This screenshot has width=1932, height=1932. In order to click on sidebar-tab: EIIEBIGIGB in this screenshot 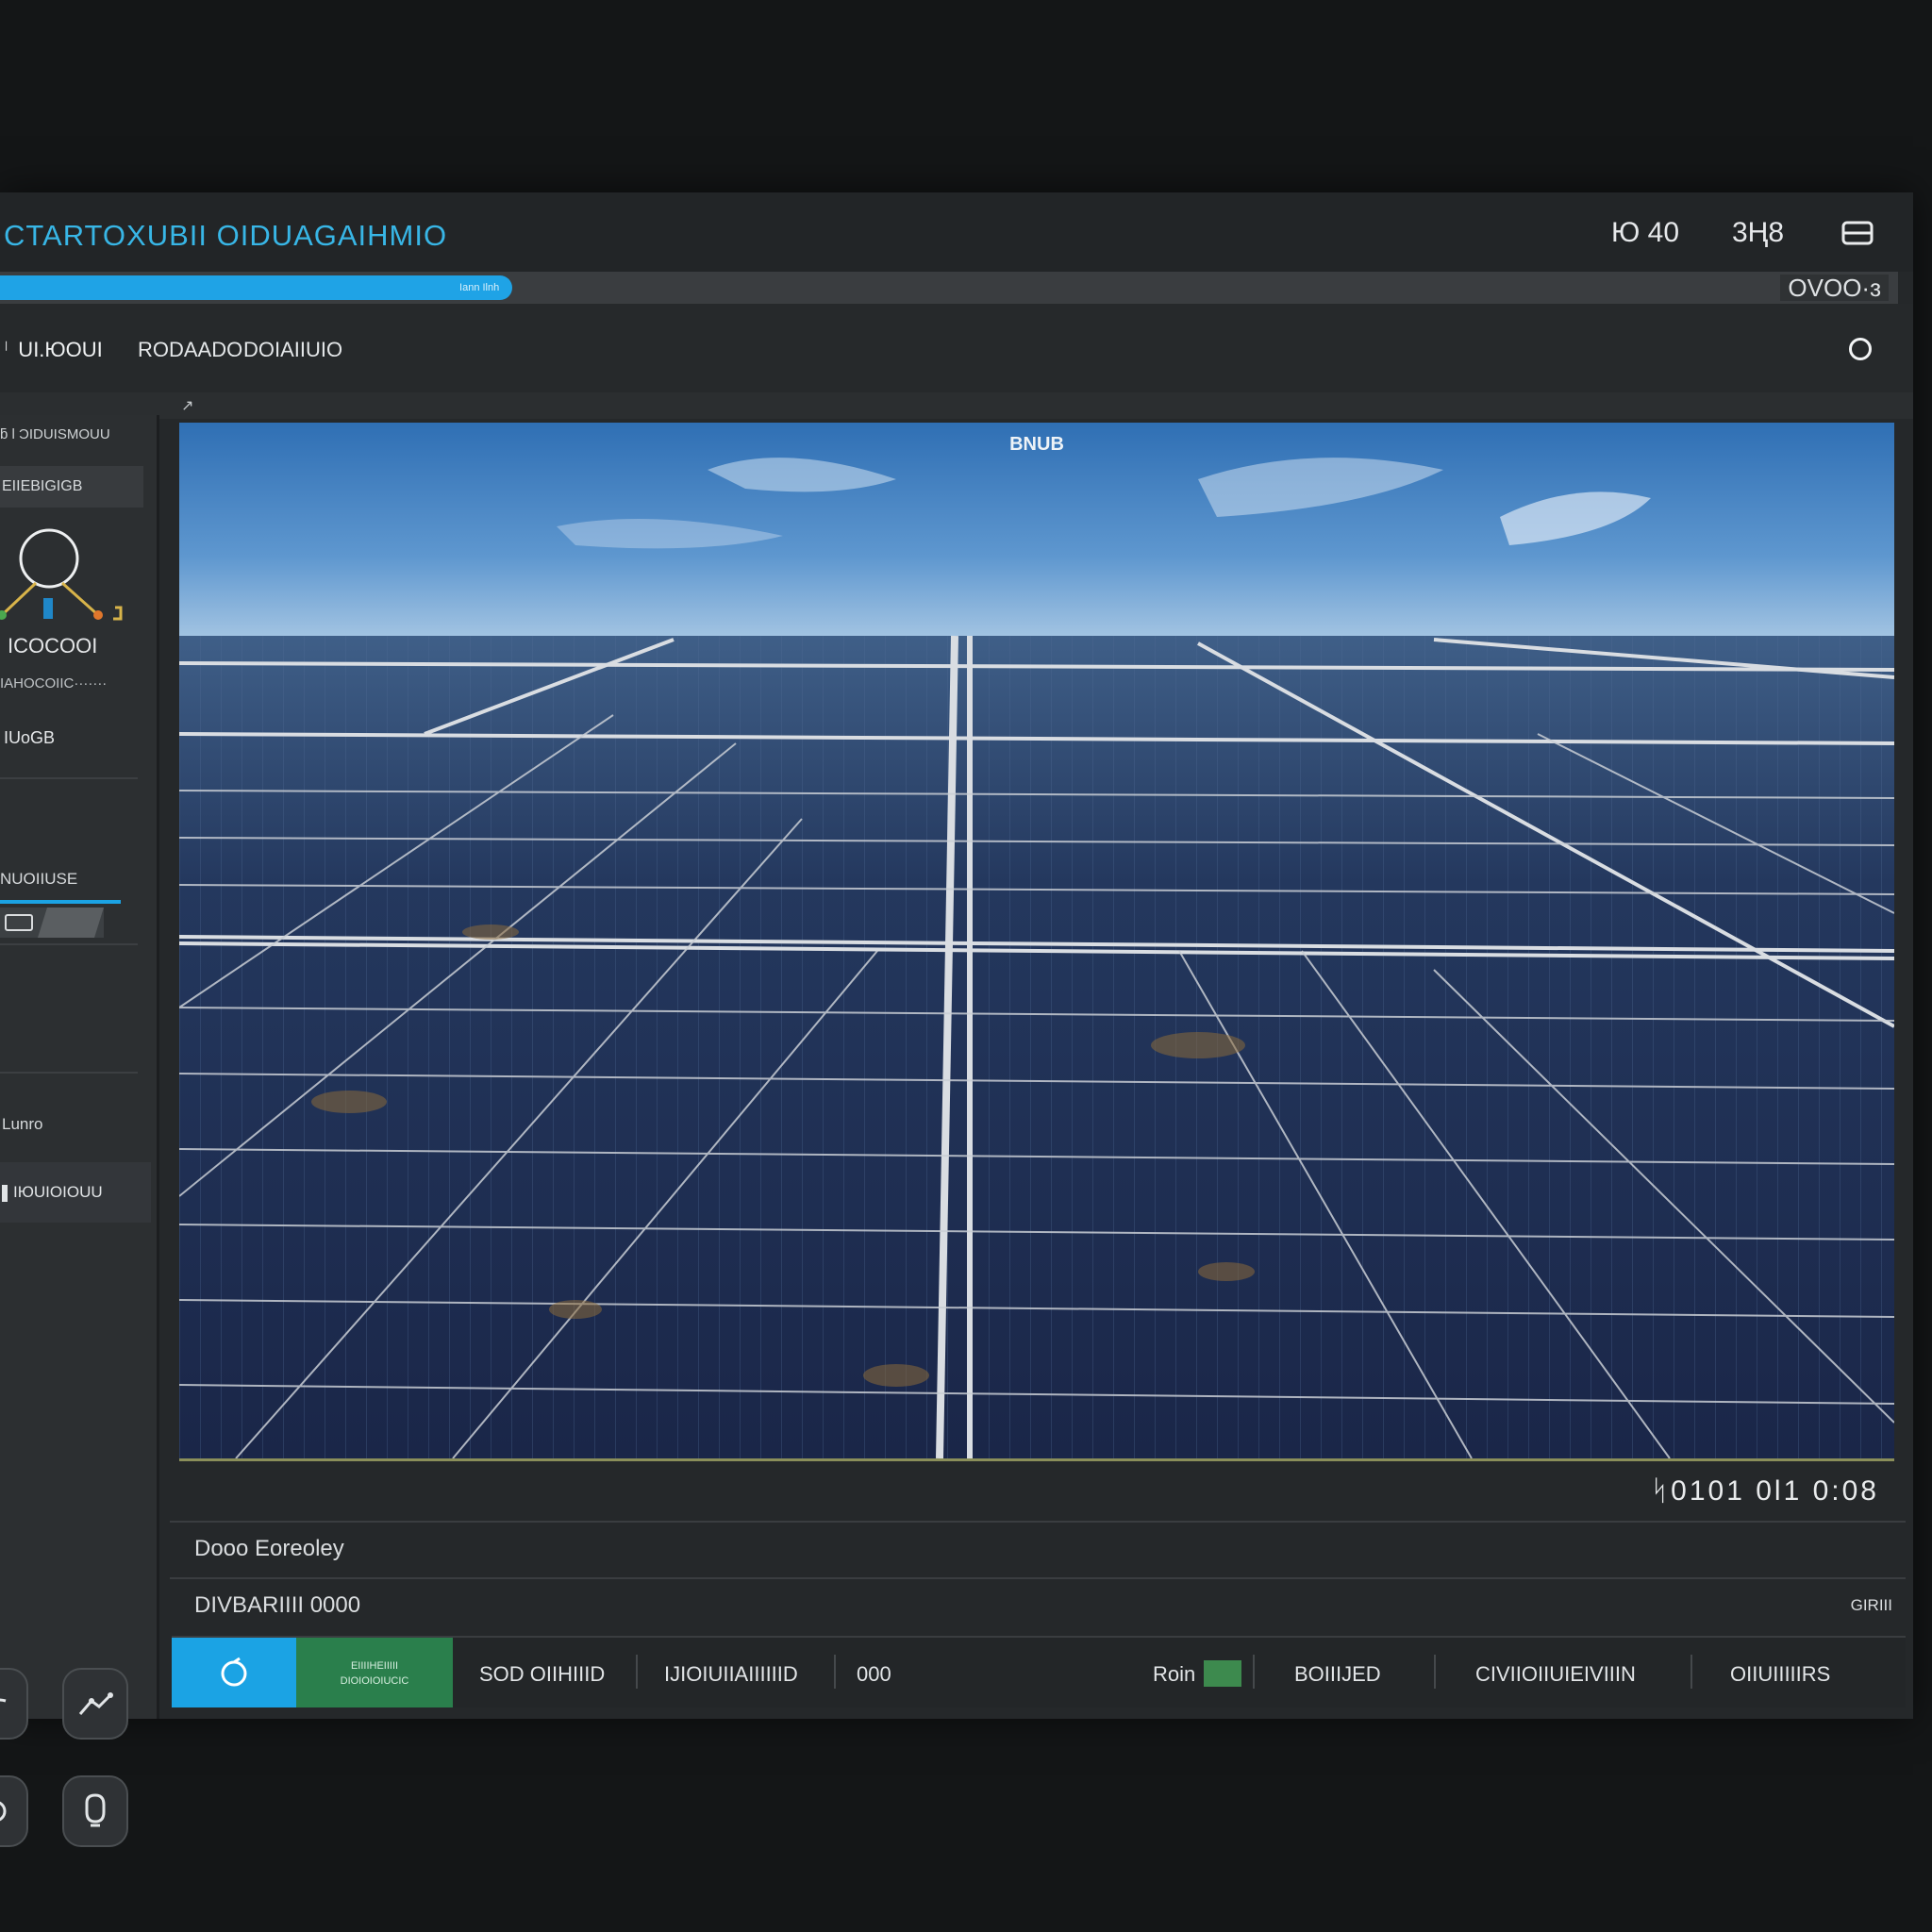, I will do `click(71, 487)`.